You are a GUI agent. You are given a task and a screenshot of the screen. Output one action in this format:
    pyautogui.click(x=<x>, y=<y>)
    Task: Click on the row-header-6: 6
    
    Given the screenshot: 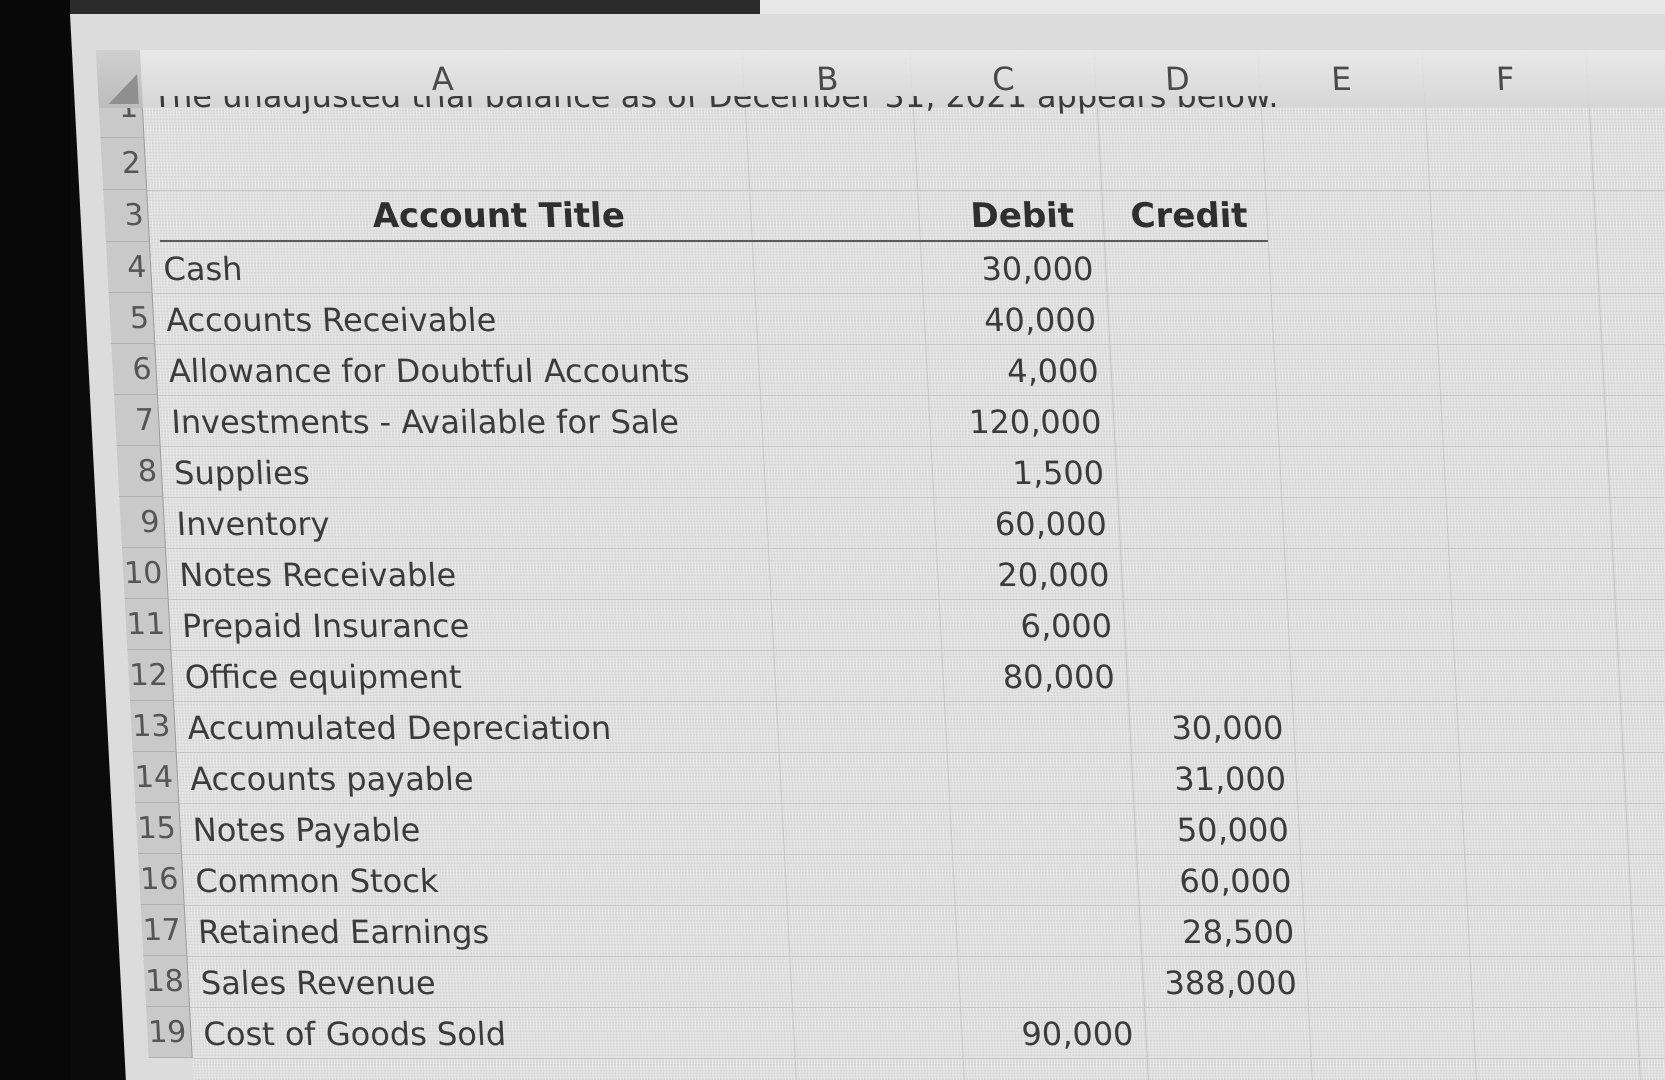 What is the action you would take?
    pyautogui.click(x=134, y=369)
    